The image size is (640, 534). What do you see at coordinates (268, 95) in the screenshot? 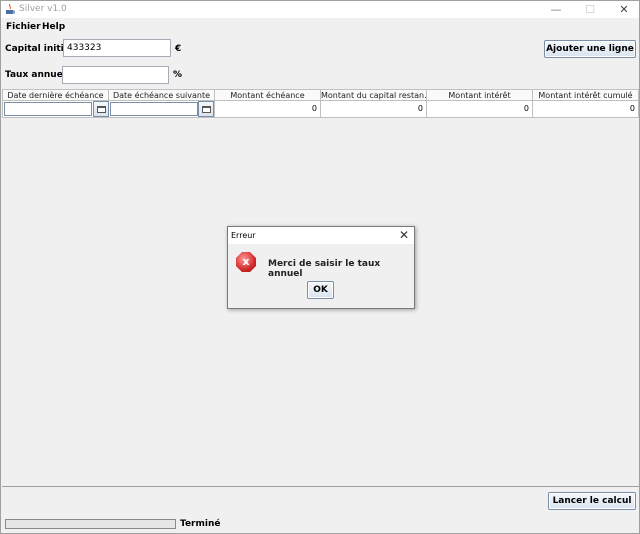
I see `column-header: Montant échéance` at bounding box center [268, 95].